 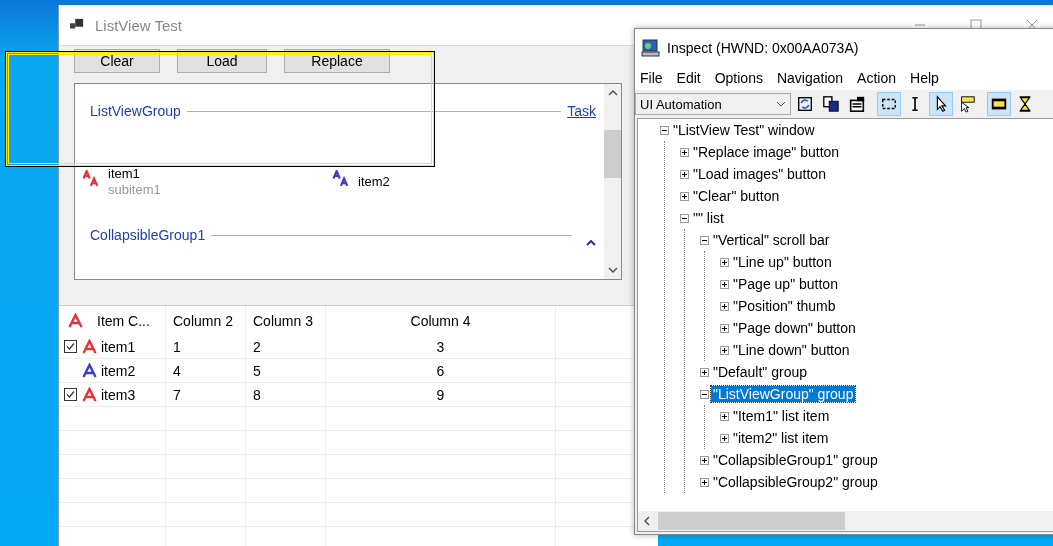 What do you see at coordinates (736, 196) in the screenshot?
I see `tree-item: "Clear" button` at bounding box center [736, 196].